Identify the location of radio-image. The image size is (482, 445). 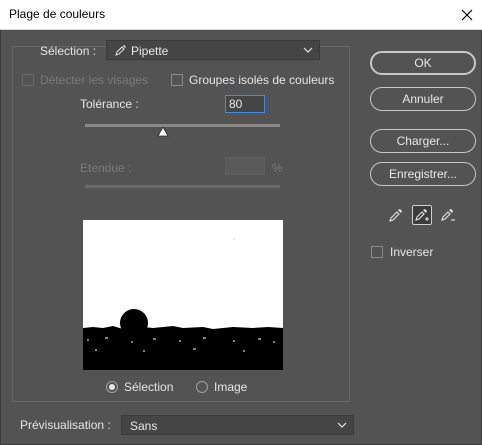
(202, 387).